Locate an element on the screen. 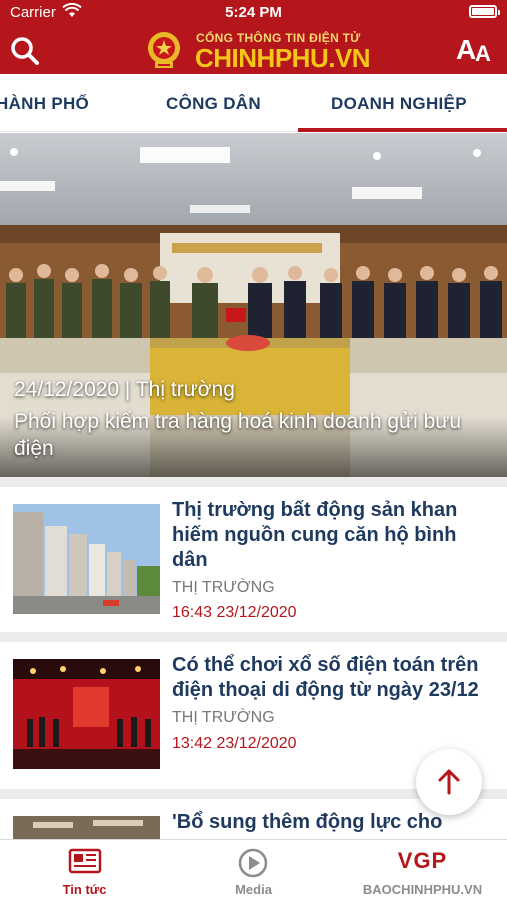 This screenshot has height=900, width=507. hero-meta: 24/12/2020 | Thị trường is located at coordinates (124, 389).